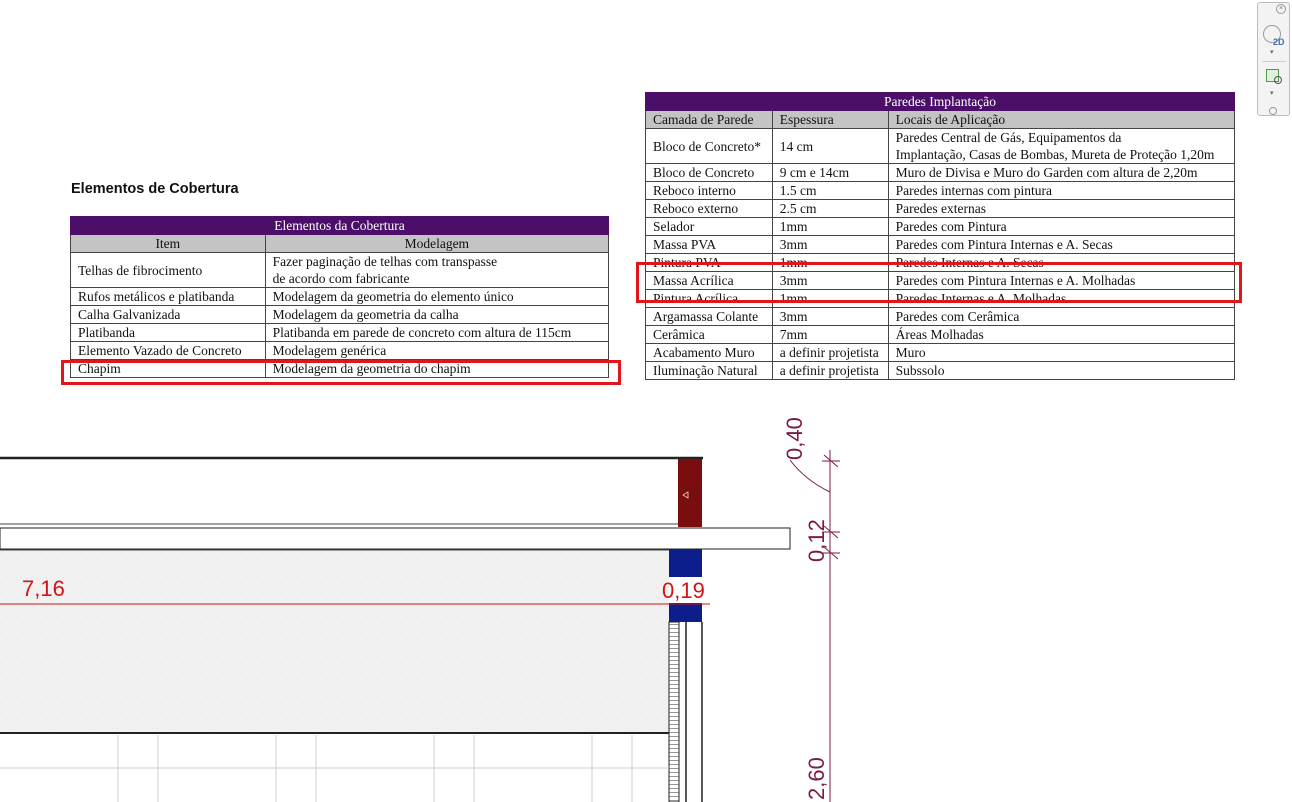  I want to click on table-title-row: Elementos da Cobertura, so click(339, 225).